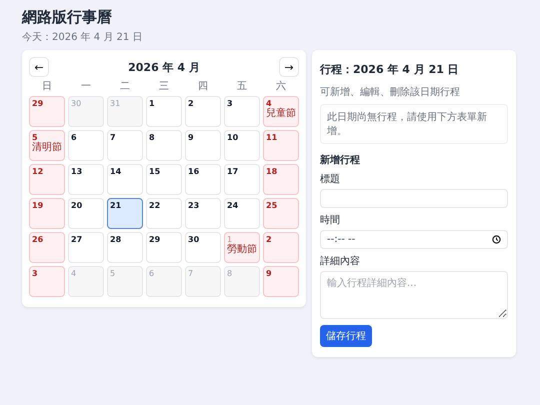  I want to click on day-number: 25, so click(272, 205).